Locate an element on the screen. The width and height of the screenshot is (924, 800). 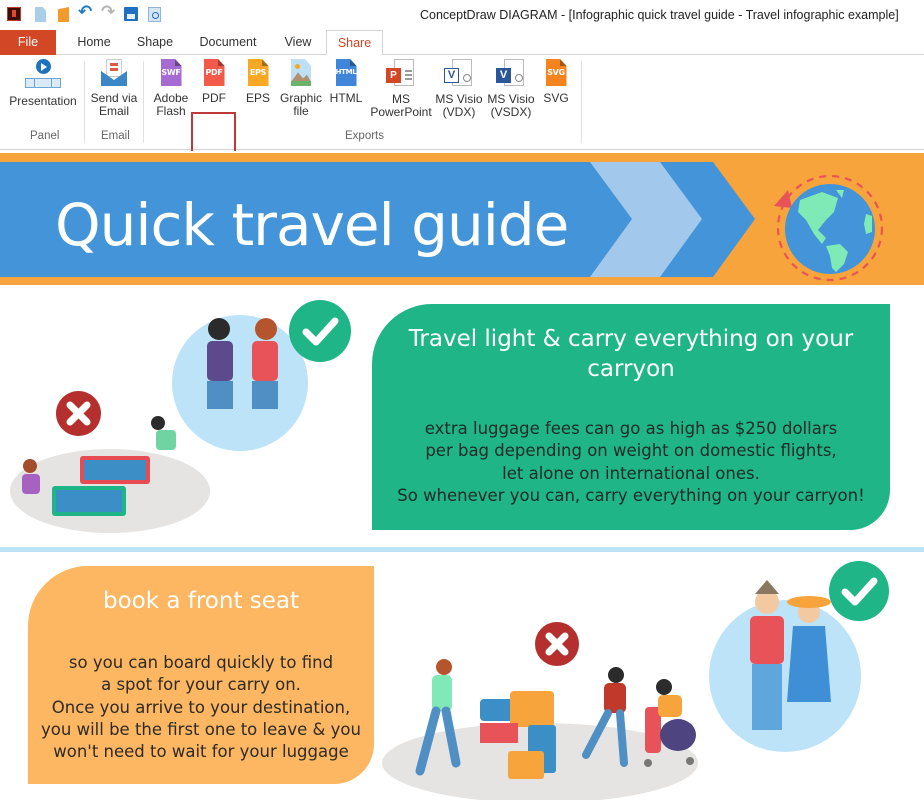
tip-heading: book a front seat is located at coordinates (201, 601).